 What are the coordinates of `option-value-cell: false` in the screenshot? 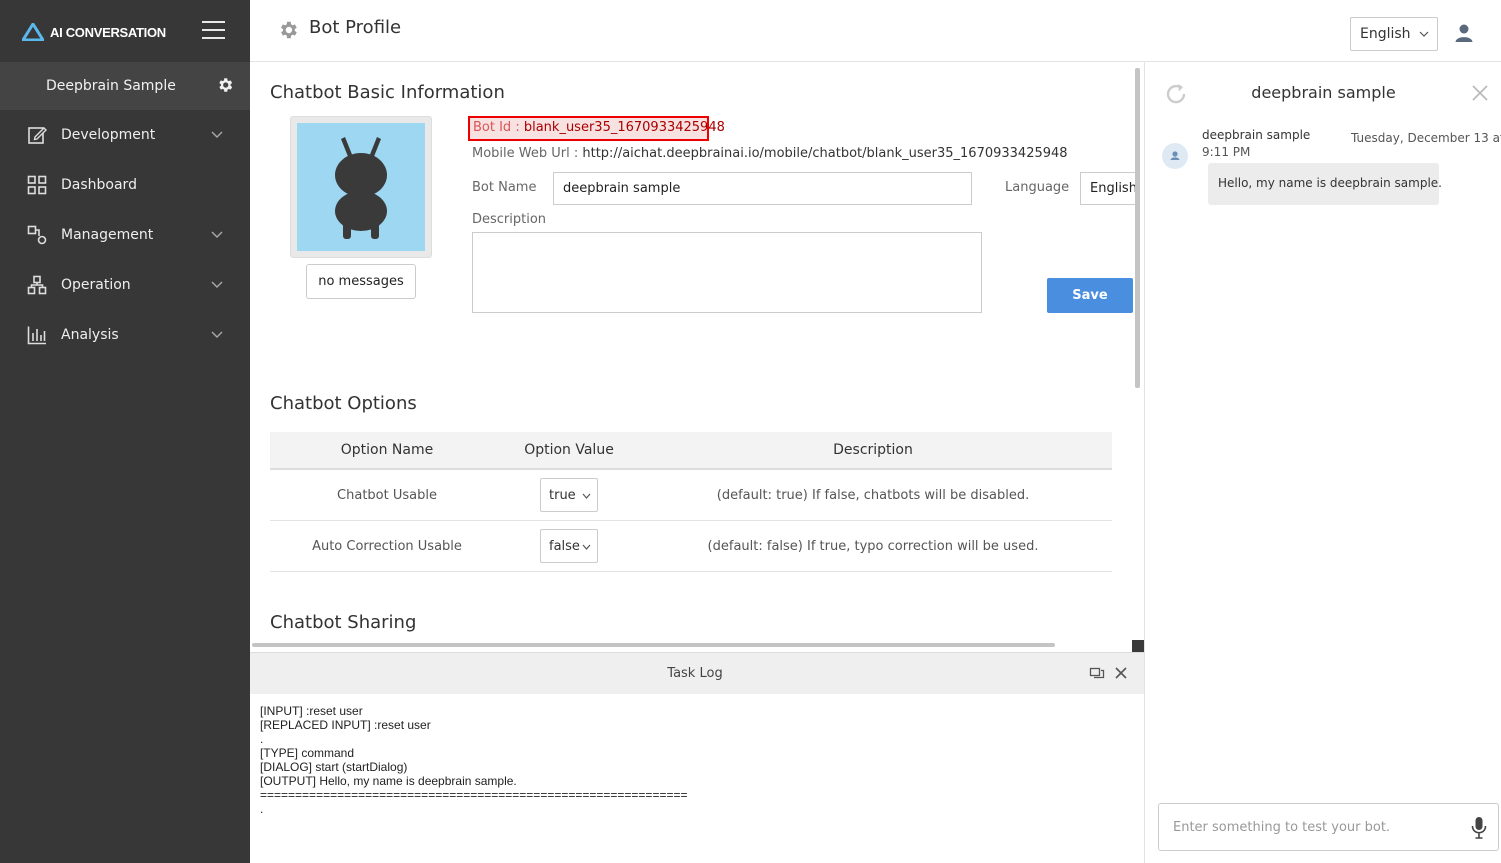 It's located at (569, 546).